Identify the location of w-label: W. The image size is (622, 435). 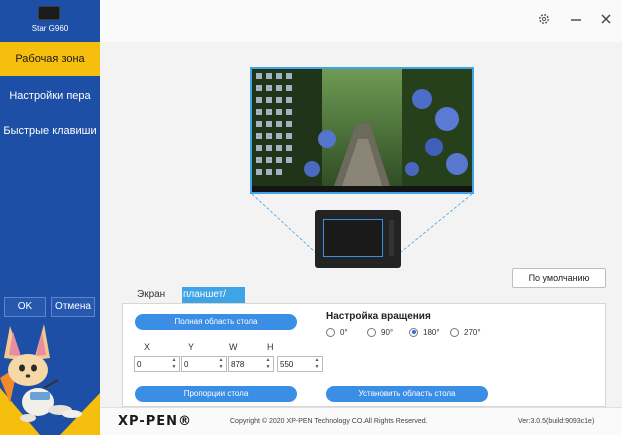
(233, 347).